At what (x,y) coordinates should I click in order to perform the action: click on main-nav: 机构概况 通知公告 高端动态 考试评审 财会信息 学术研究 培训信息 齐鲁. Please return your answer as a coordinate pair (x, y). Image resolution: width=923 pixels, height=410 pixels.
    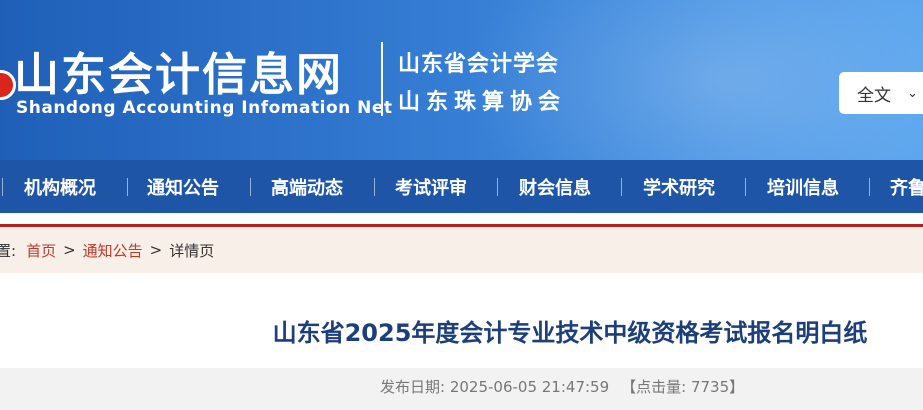
    Looking at the image, I should click on (461, 186).